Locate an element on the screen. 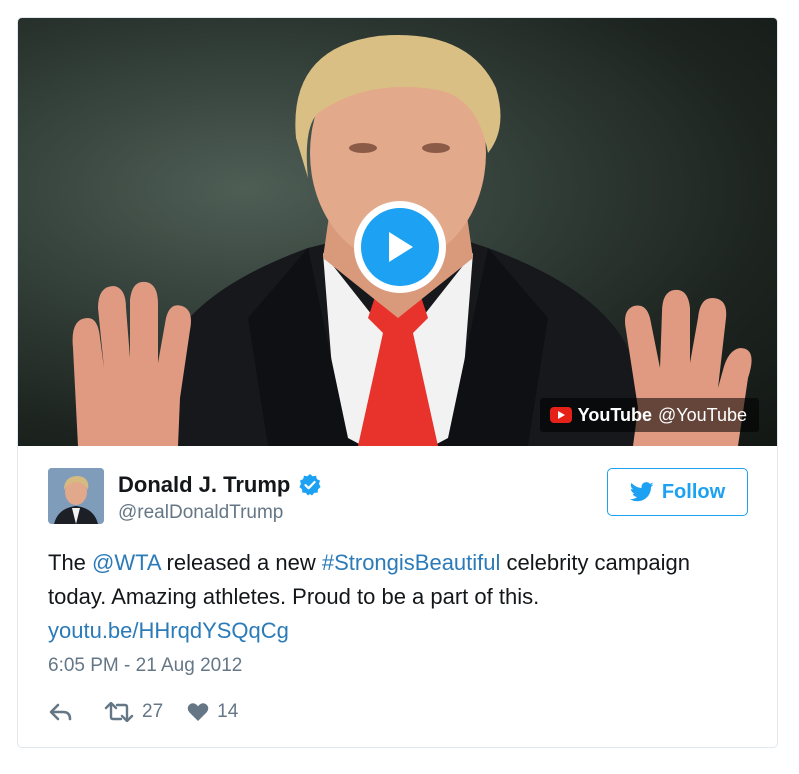  follow-button-label: Follow is located at coordinates (693, 491).